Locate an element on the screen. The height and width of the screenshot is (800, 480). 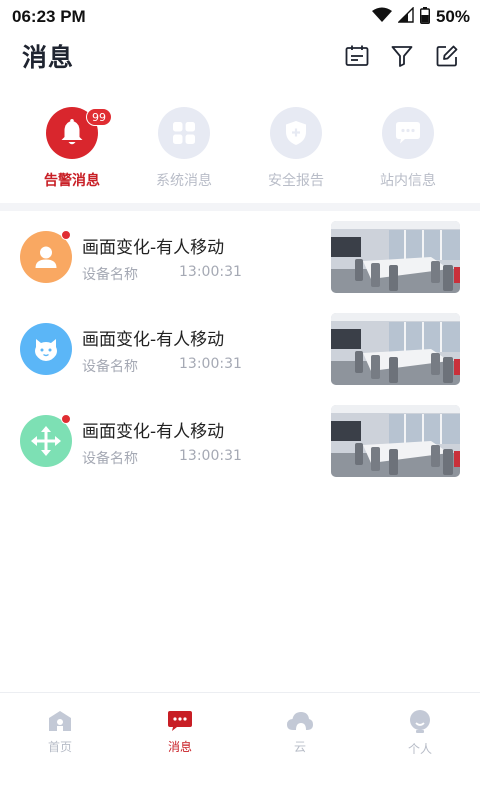
lightbulb-icon is located at coordinates (420, 721).